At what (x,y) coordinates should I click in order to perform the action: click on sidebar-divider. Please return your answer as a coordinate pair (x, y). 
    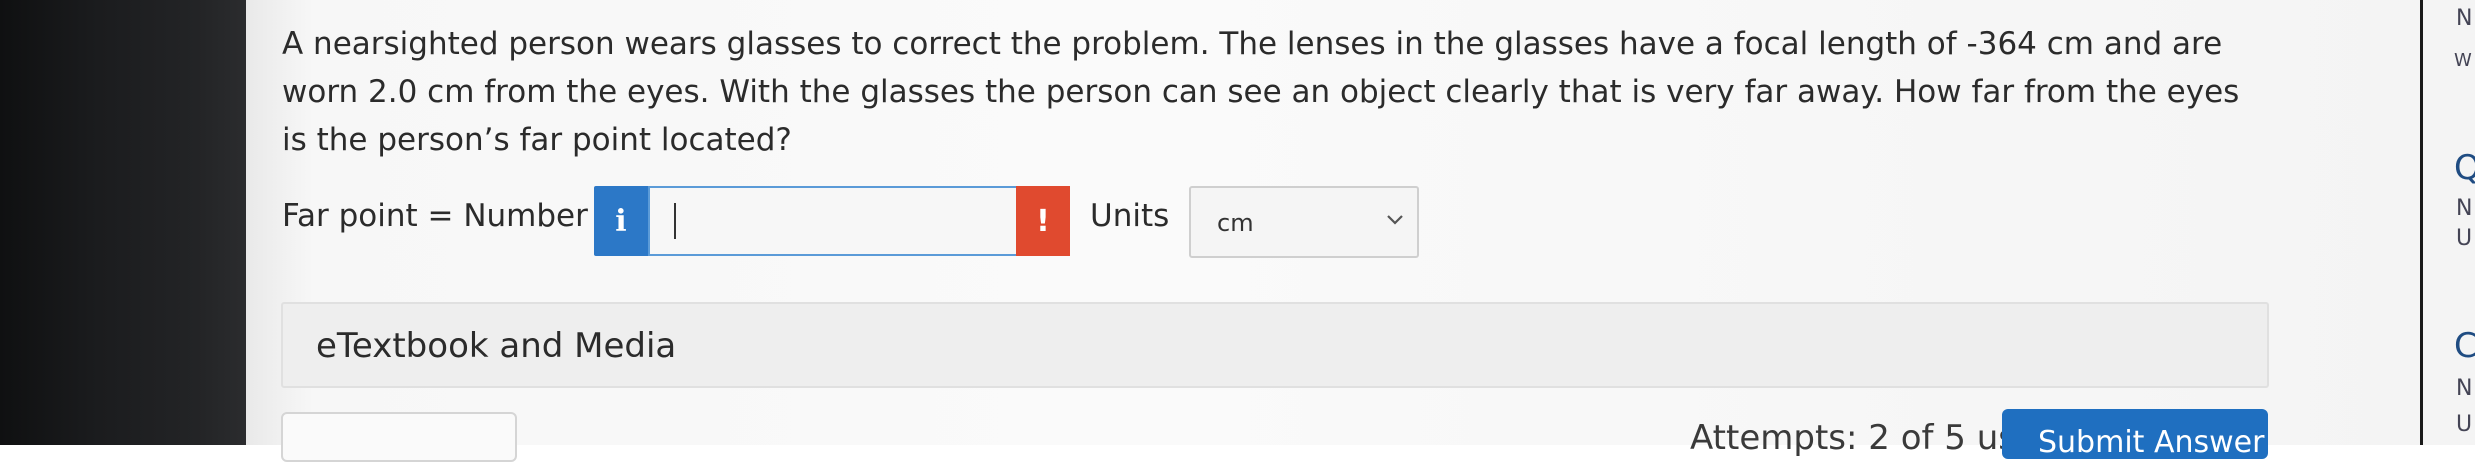
    Looking at the image, I should click on (2421, 222).